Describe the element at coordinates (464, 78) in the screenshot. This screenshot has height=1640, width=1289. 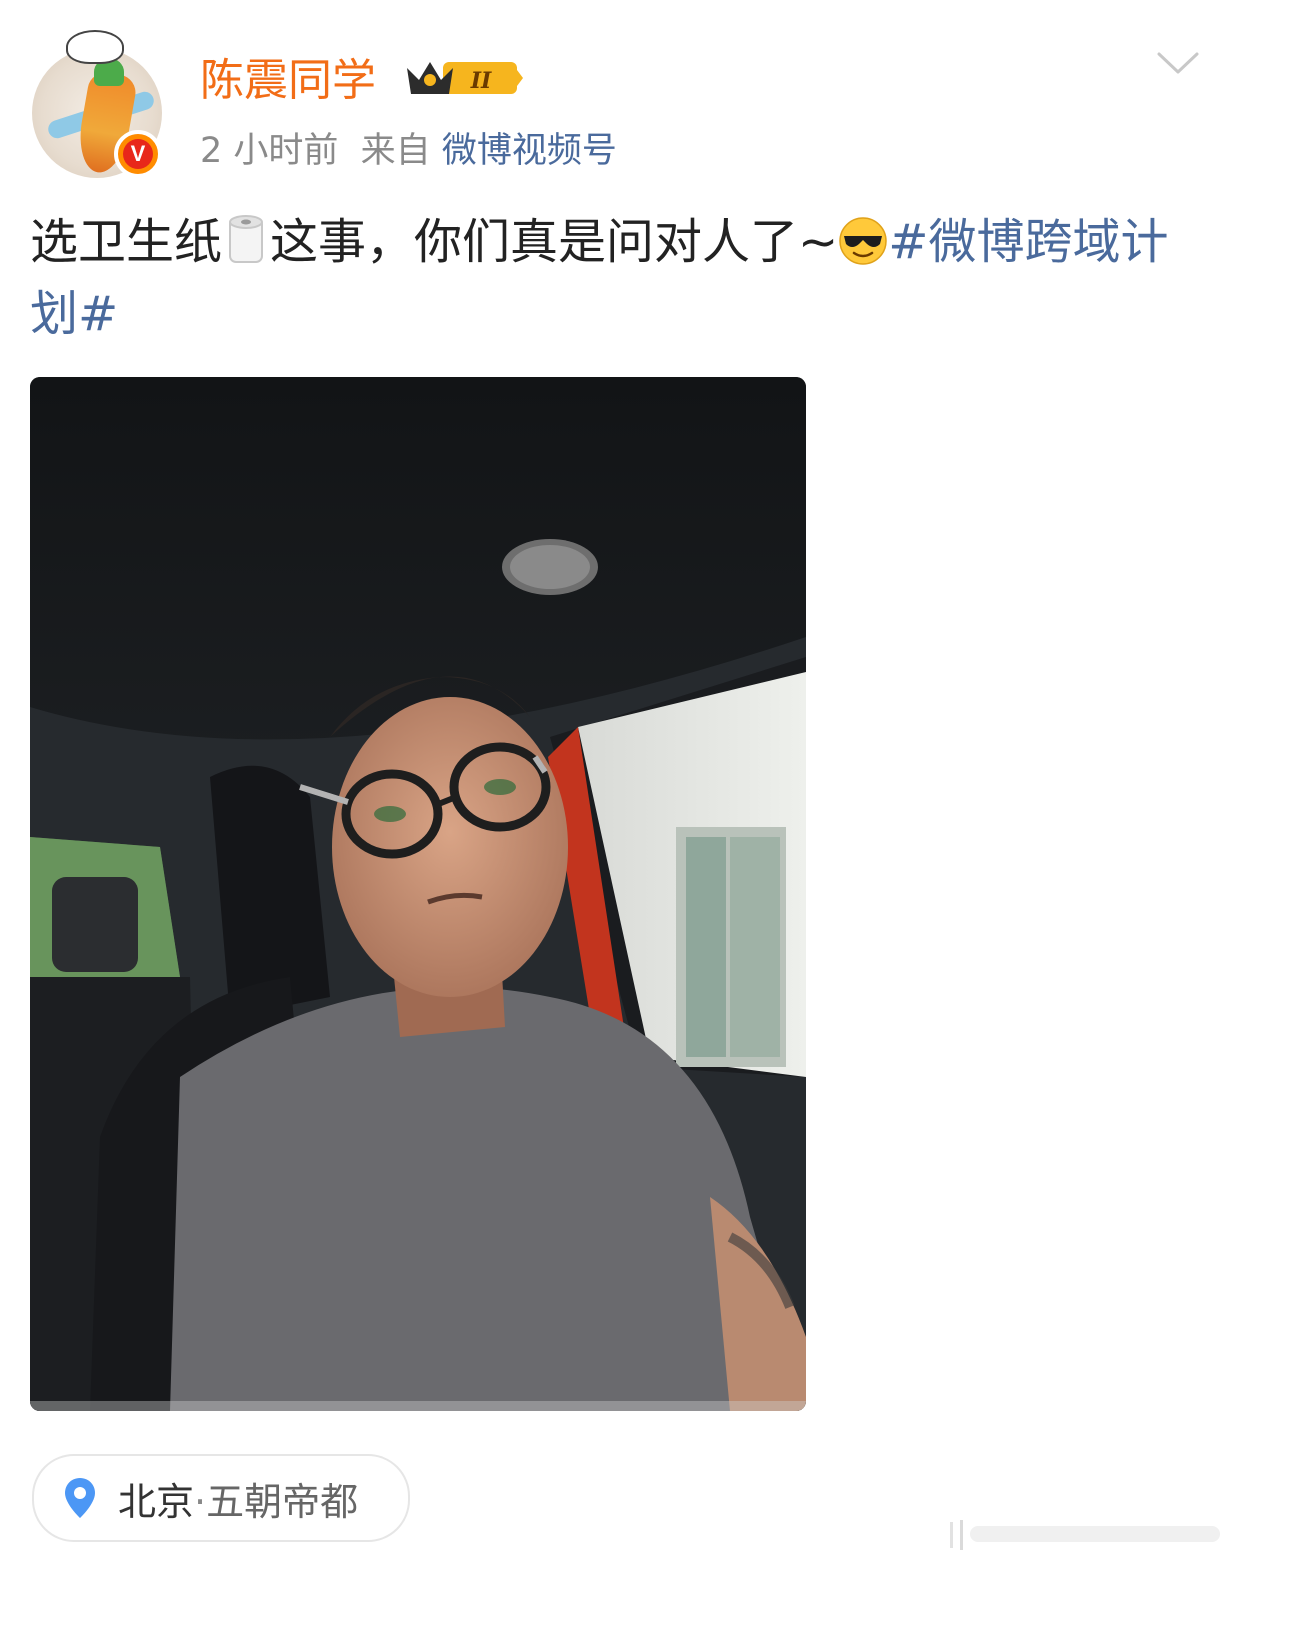
I see `member-crown-icon: II` at that location.